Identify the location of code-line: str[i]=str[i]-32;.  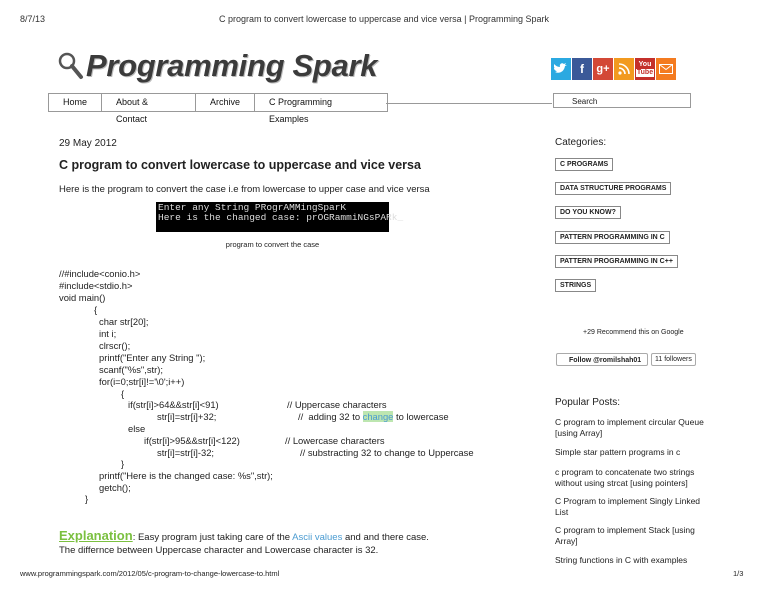
(186, 452).